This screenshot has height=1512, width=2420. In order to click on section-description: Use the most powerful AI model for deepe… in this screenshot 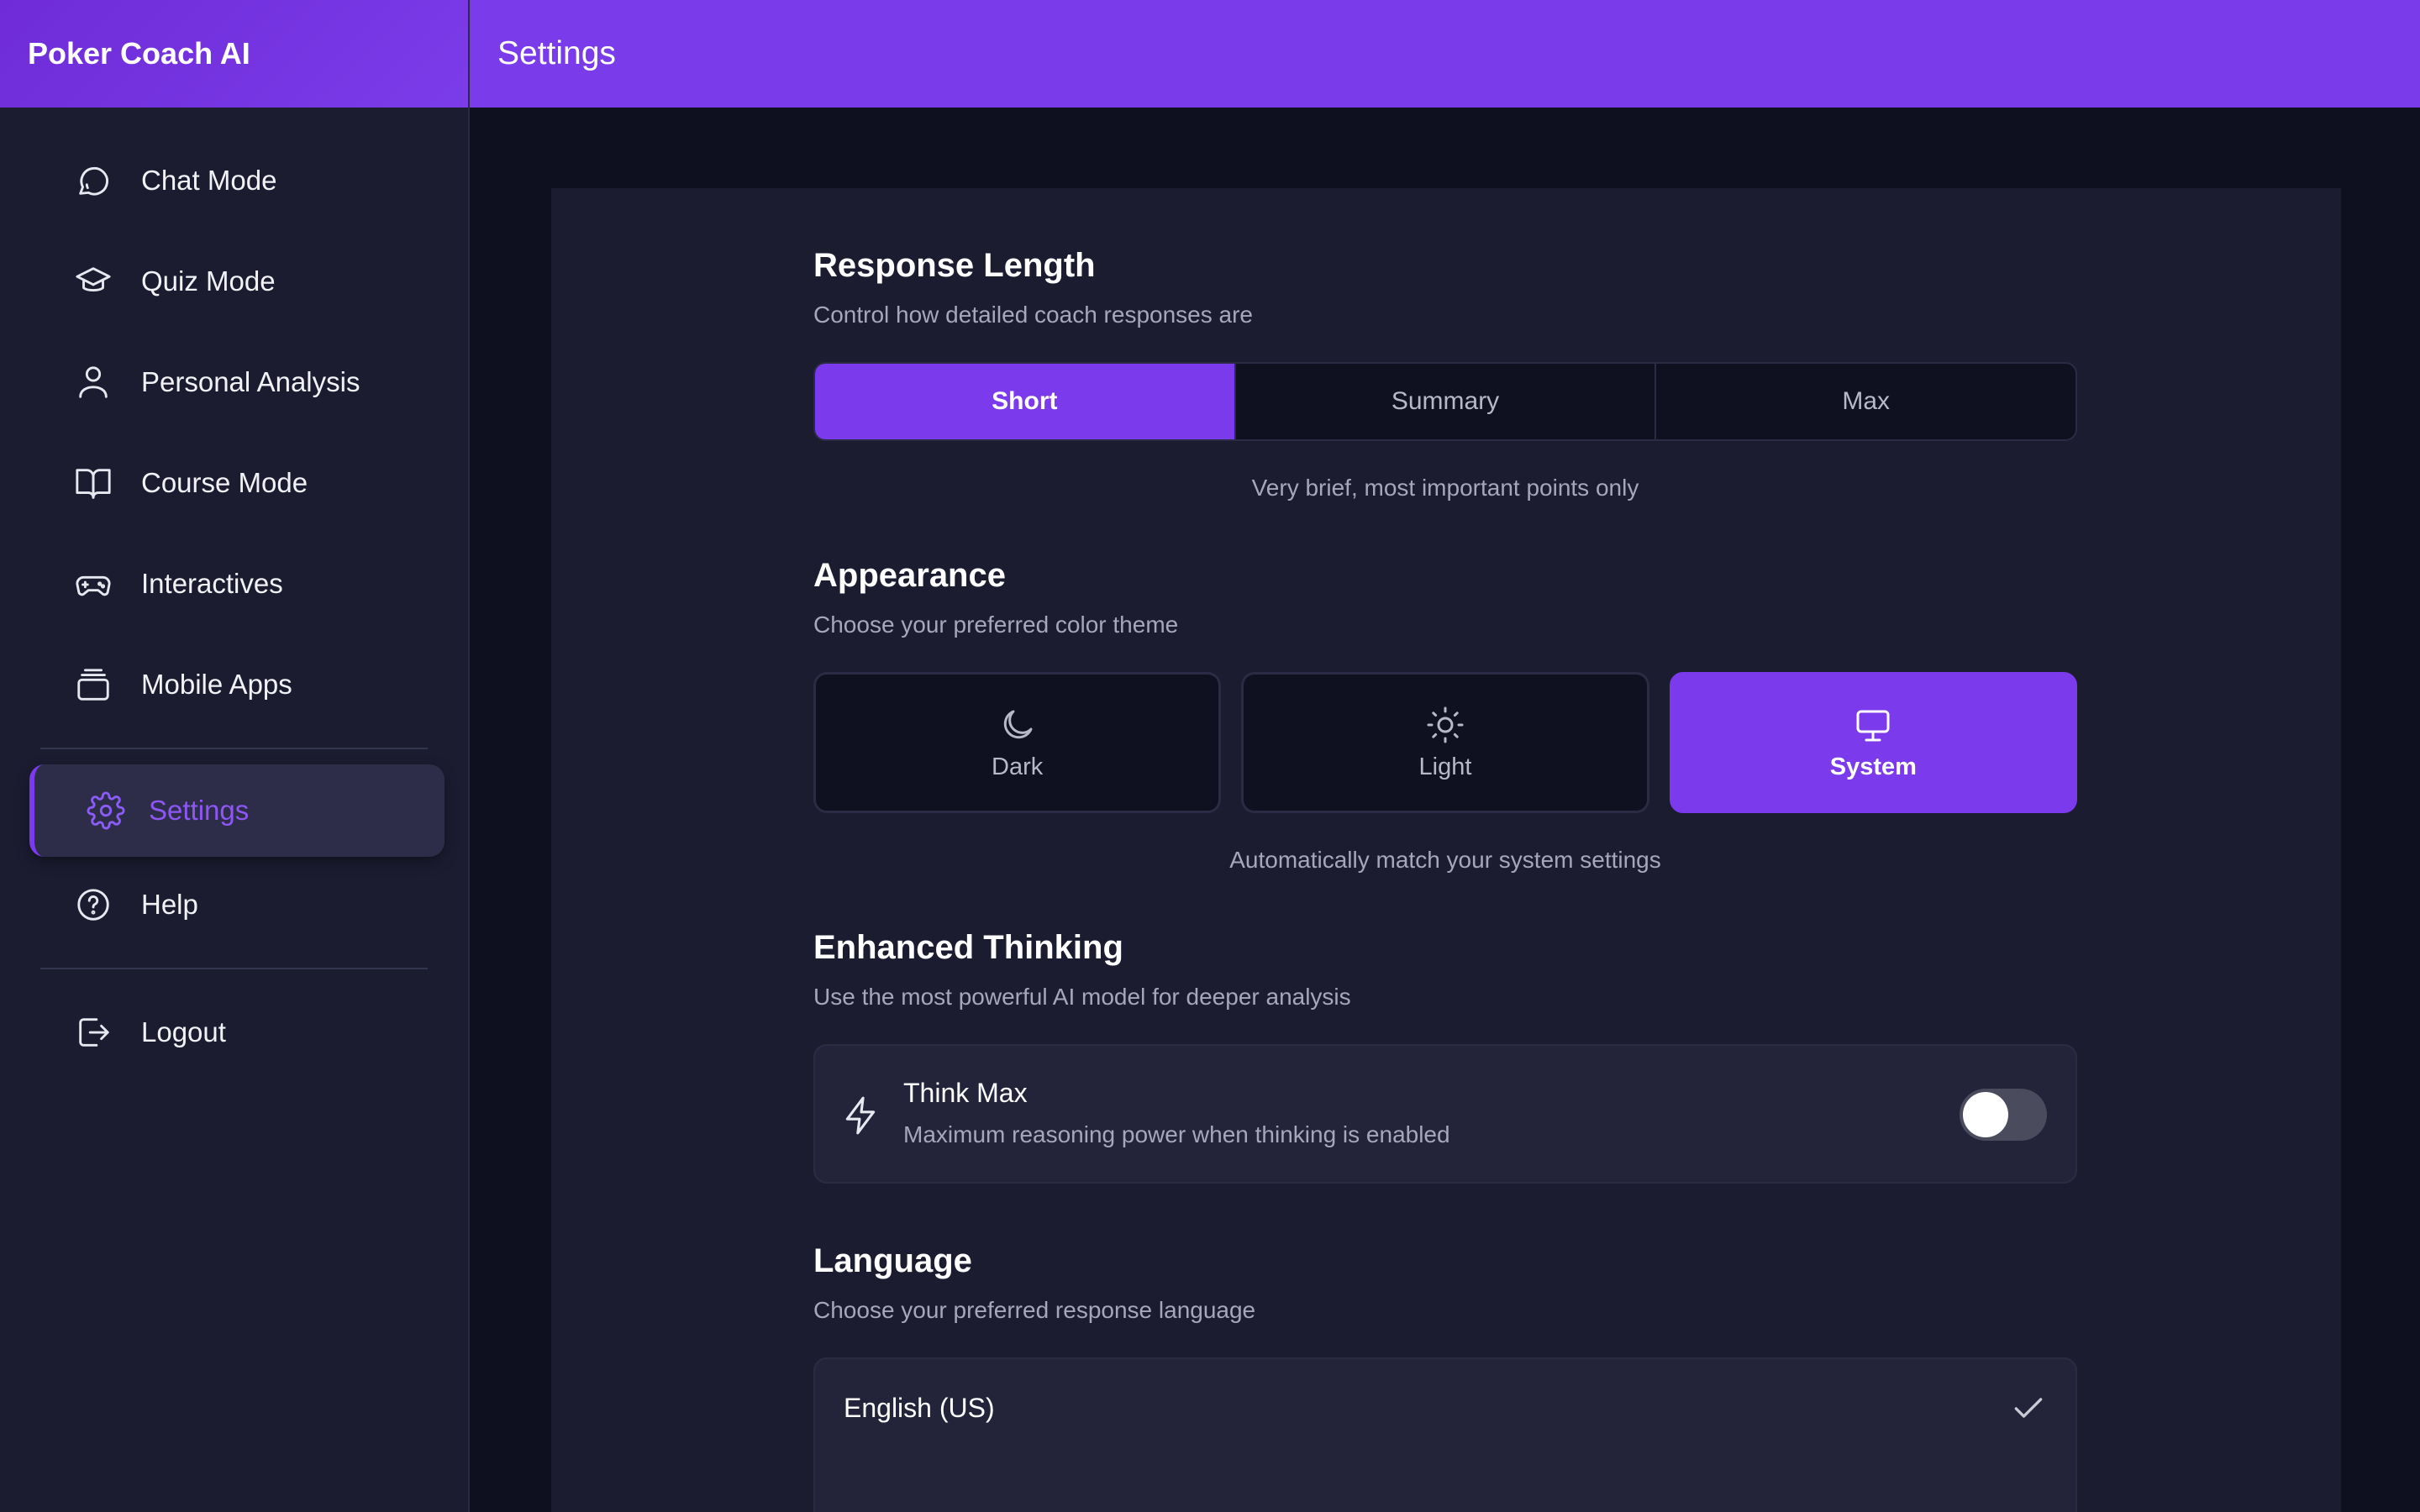, I will do `click(1082, 997)`.